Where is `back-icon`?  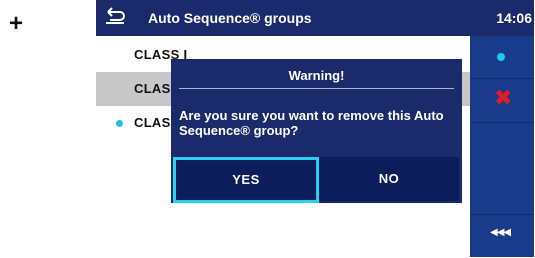
back-icon is located at coordinates (115, 16).